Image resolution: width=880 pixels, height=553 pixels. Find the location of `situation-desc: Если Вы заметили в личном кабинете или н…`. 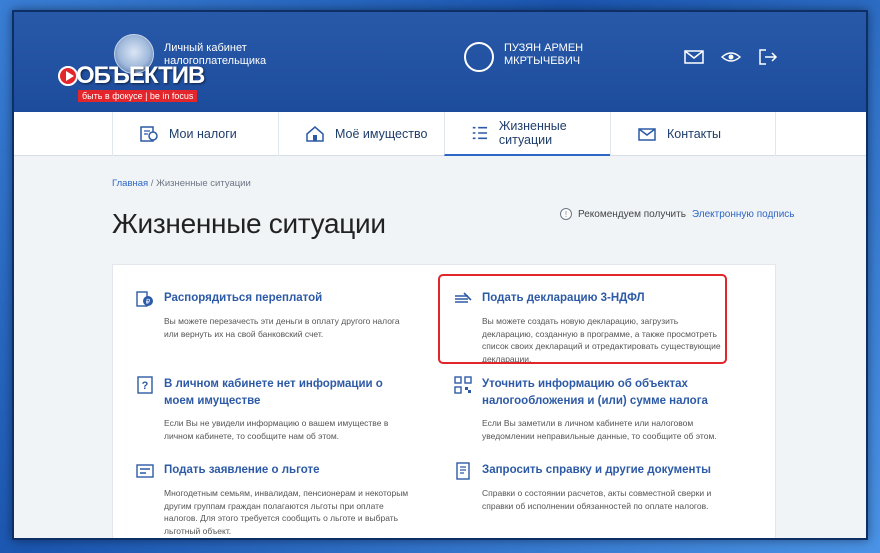

situation-desc: Если Вы заметили в личном кабинете или н… is located at coordinates (599, 429).